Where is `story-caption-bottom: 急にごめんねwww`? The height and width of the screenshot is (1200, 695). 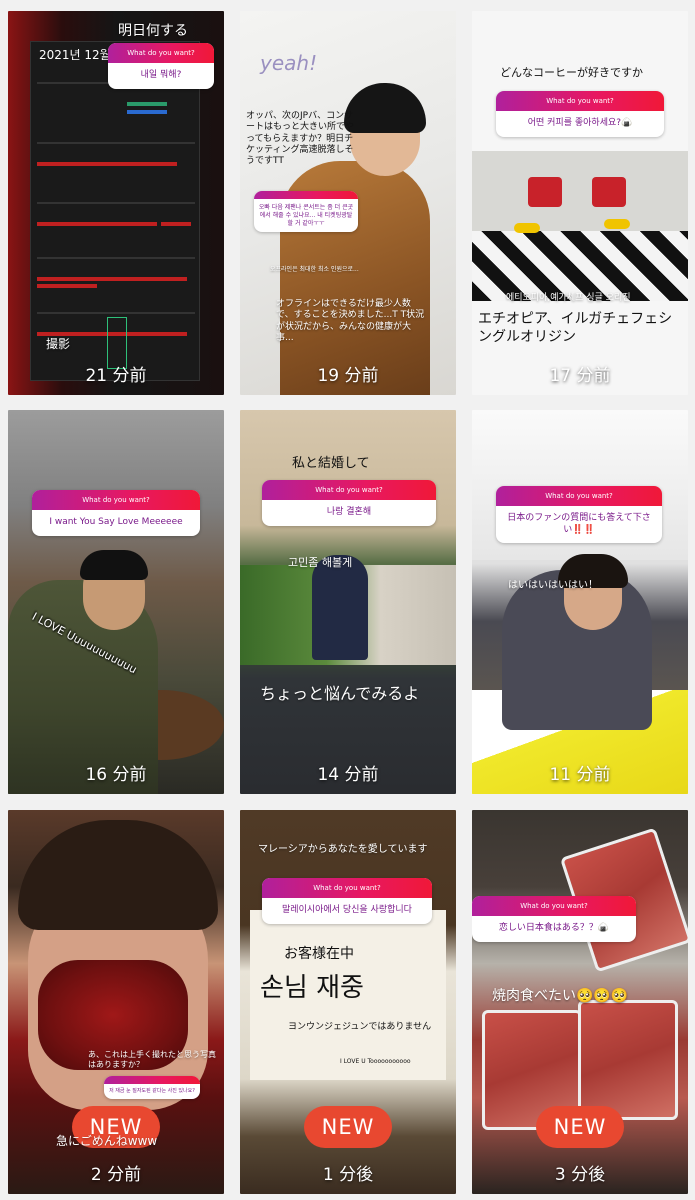
story-caption-bottom: 急にごめんねwww is located at coordinates (107, 1141).